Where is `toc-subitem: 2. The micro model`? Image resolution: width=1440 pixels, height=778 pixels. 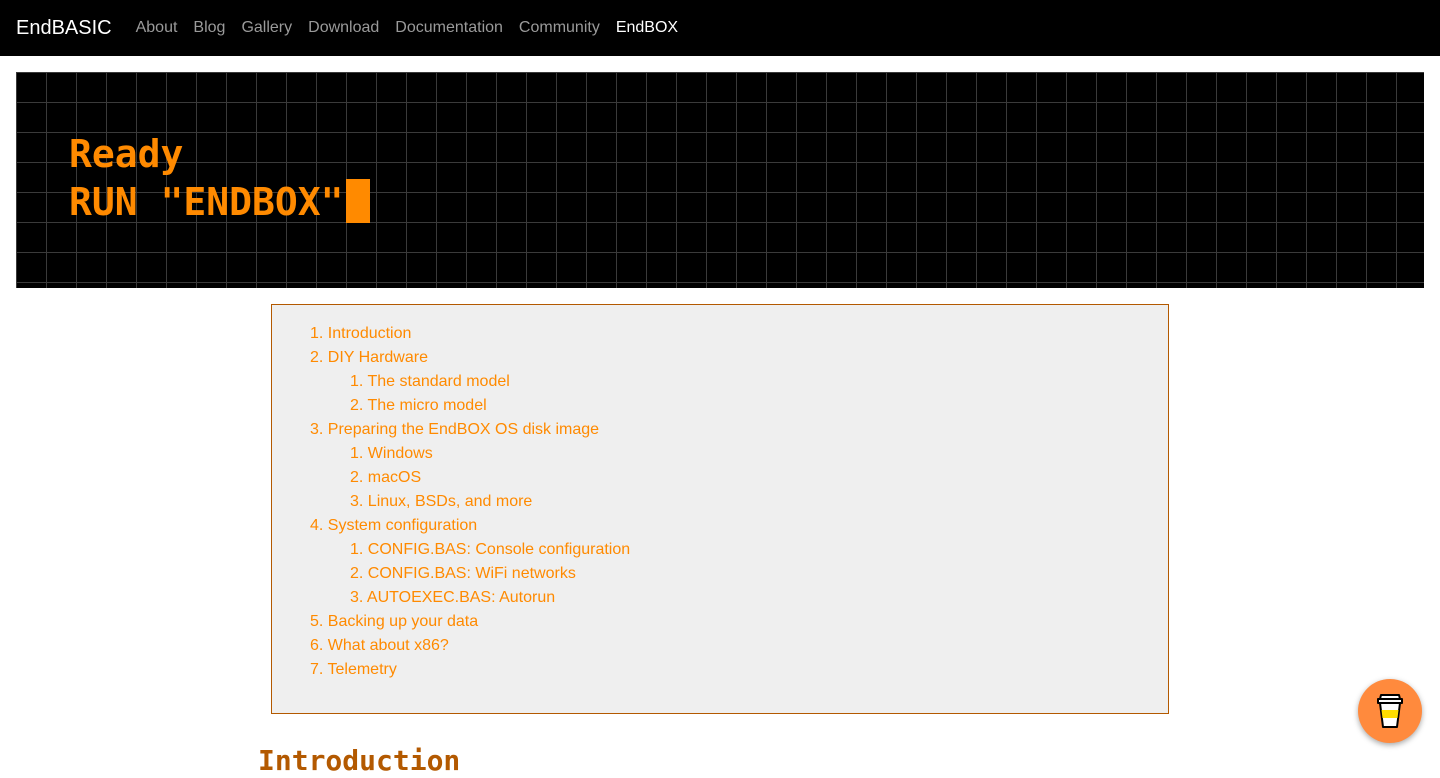 toc-subitem: 2. The micro model is located at coordinates (490, 406).